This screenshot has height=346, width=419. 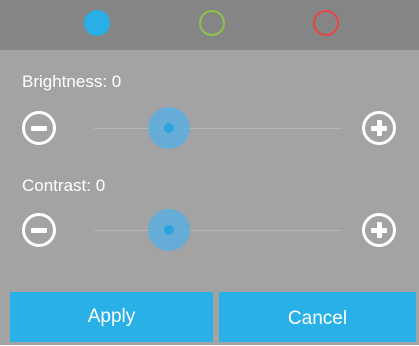 What do you see at coordinates (218, 128) in the screenshot?
I see `brightness-slider-track` at bounding box center [218, 128].